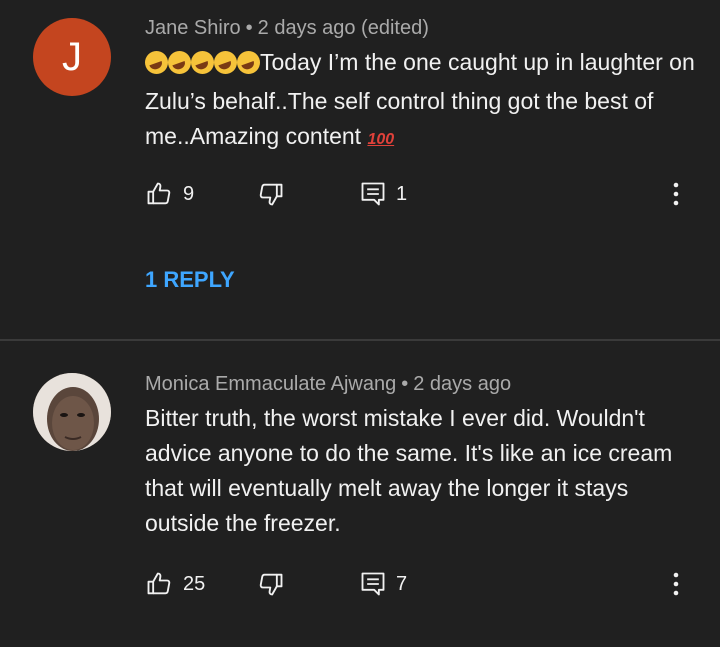 This screenshot has height=647, width=720. I want to click on author-name: Monica Emmaculate Ajwang, so click(270, 384).